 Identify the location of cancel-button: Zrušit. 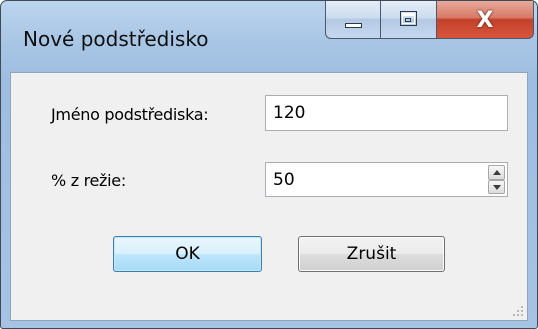
(371, 254).